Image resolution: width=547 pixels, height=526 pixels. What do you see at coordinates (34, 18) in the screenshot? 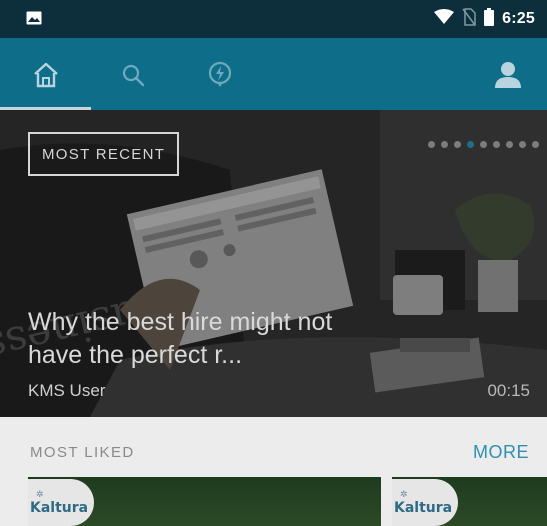
I see `image-icon` at bounding box center [34, 18].